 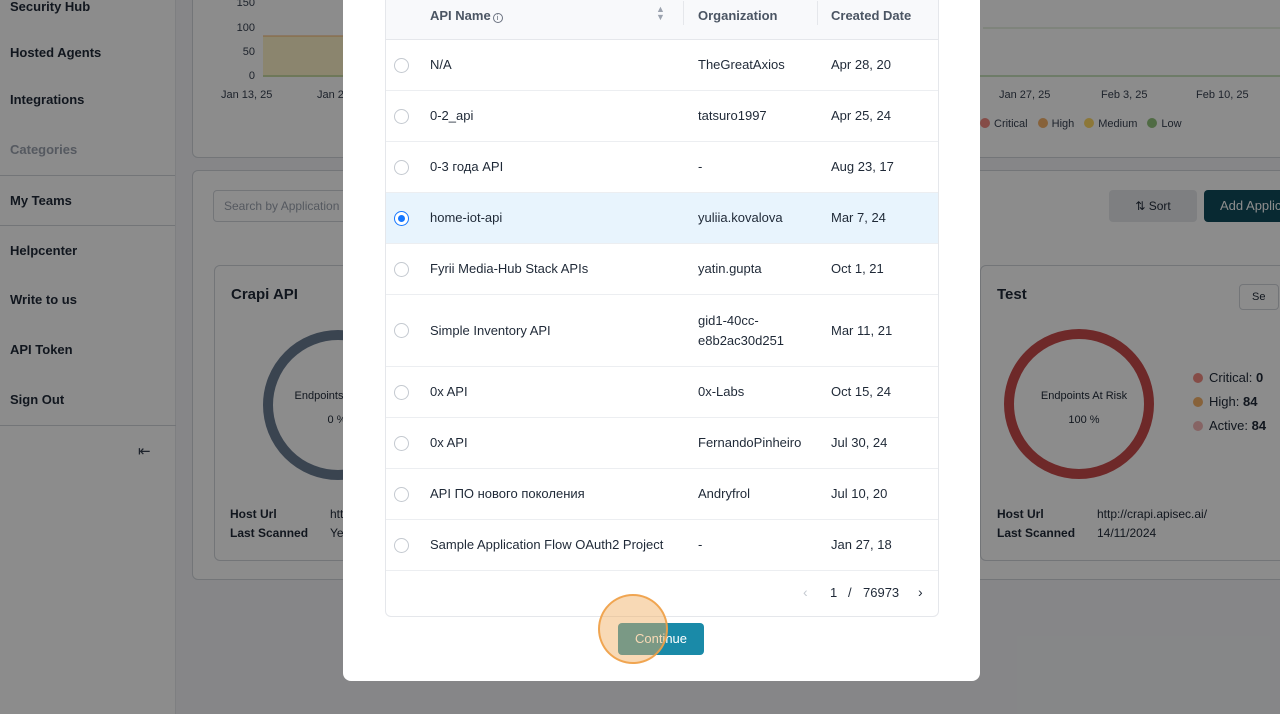 I want to click on table-row: N/A TheGreatAxios Apr 28, 20, so click(x=662, y=65).